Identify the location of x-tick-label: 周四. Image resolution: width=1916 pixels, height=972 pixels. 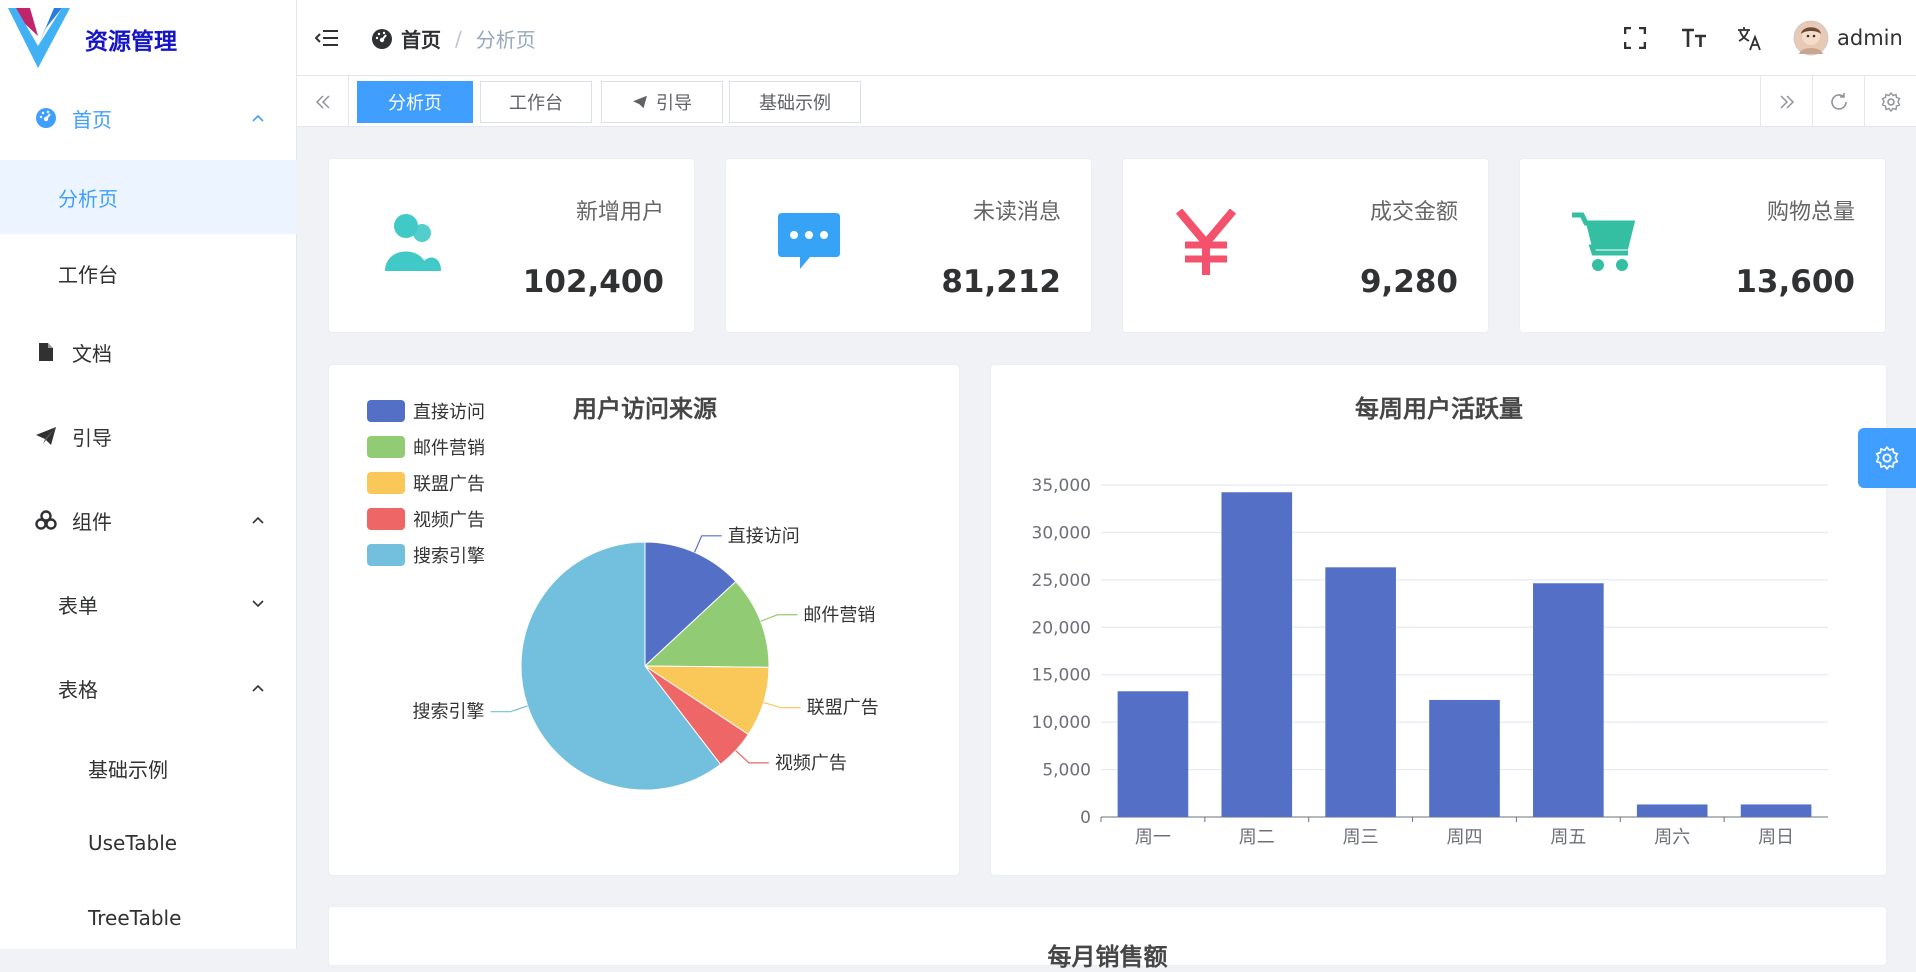
(1465, 837).